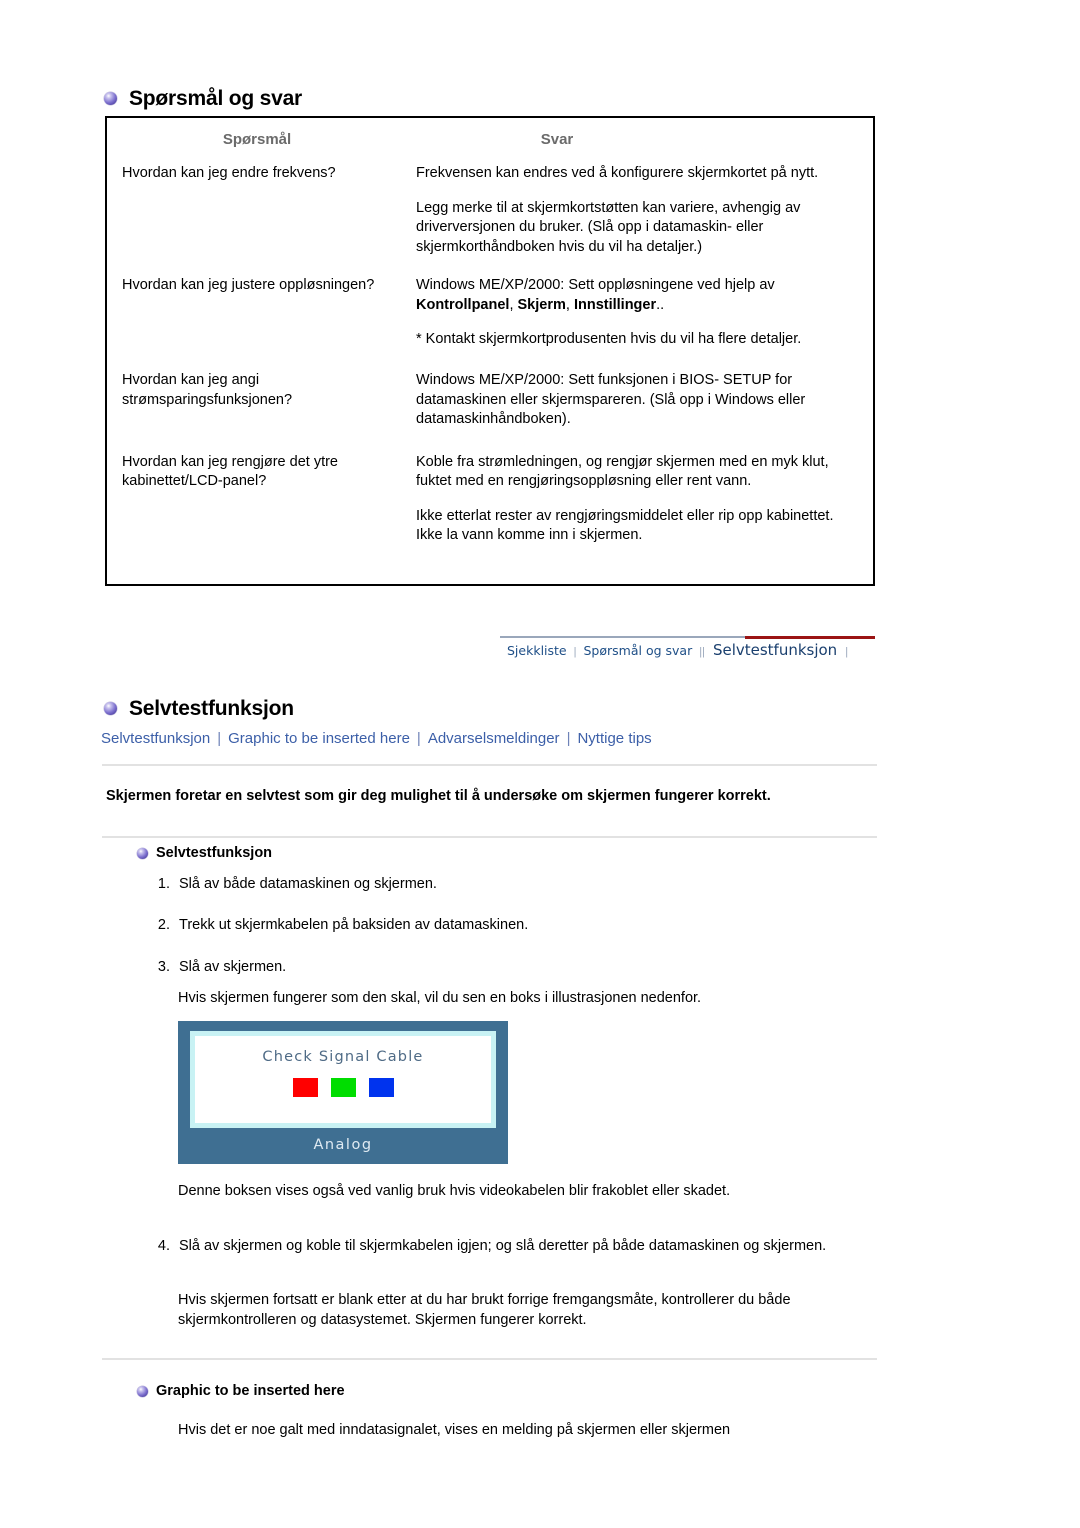 Image resolution: width=1080 pixels, height=1528 pixels. I want to click on monitor-message: Check Signal Cable, so click(343, 1057).